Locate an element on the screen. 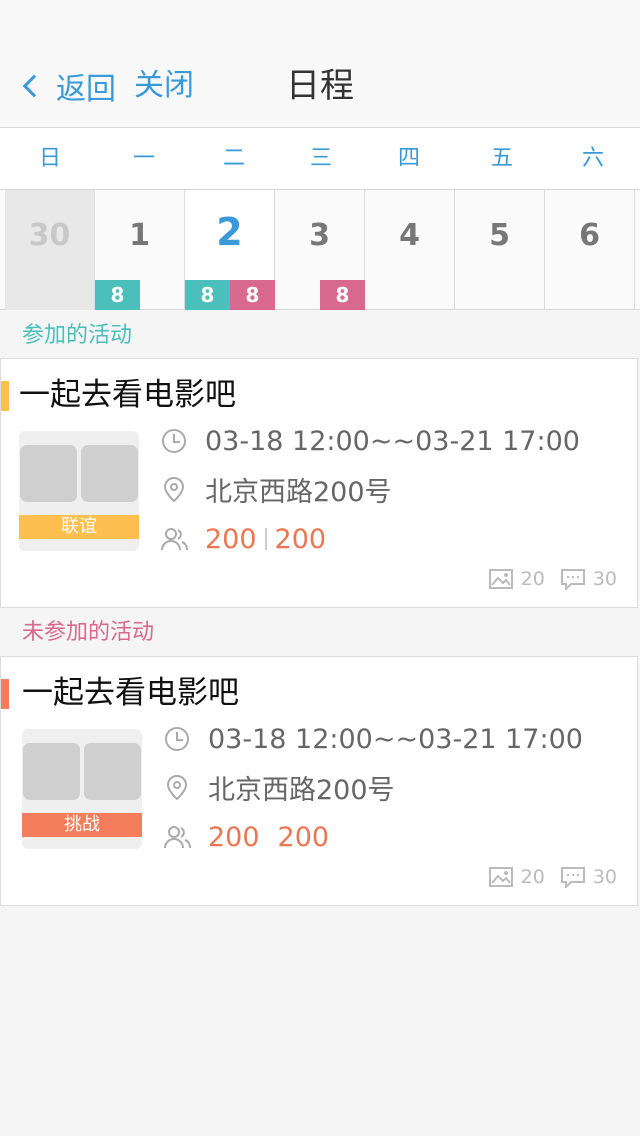  date-number: 2 is located at coordinates (229, 232).